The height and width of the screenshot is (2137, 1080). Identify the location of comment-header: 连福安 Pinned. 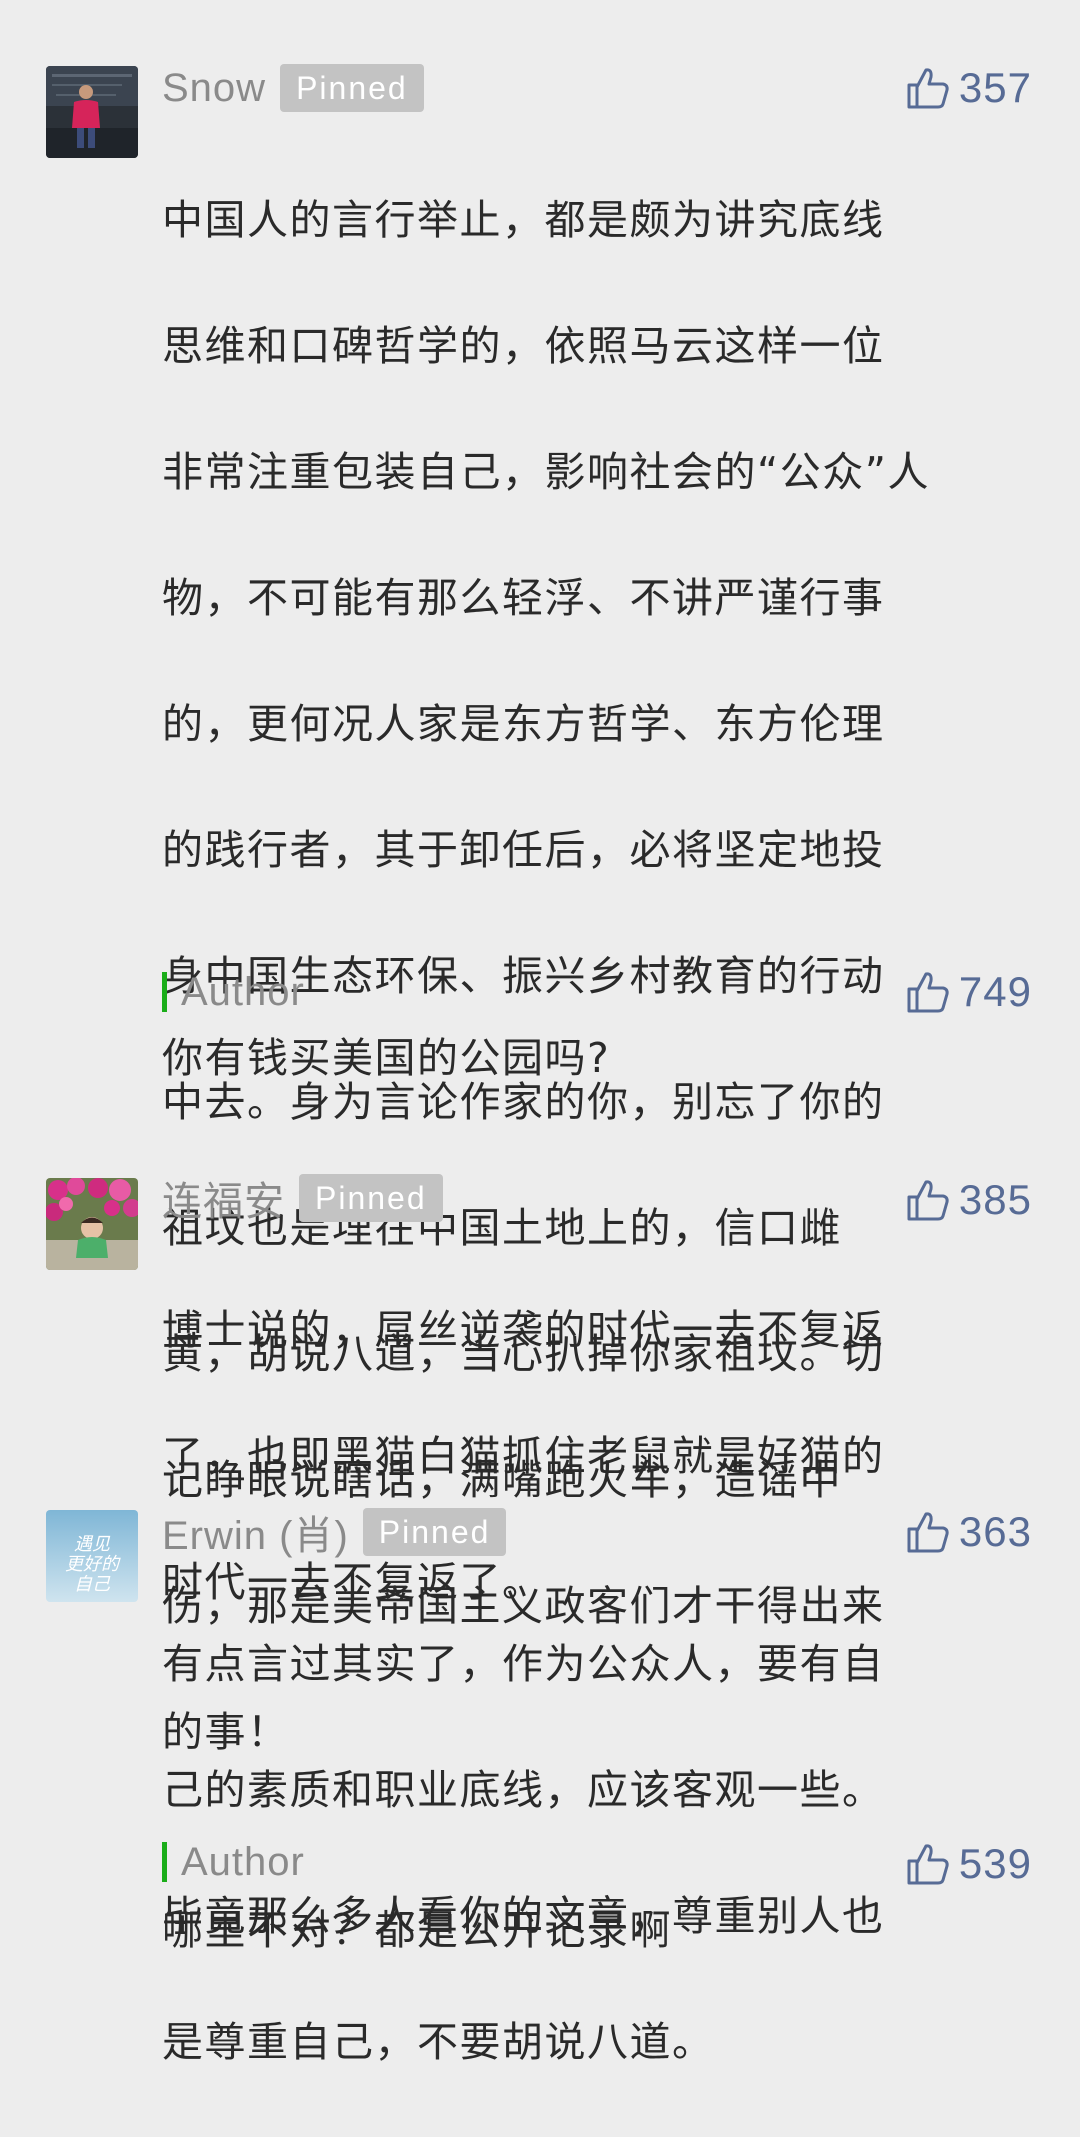
(302, 1198).